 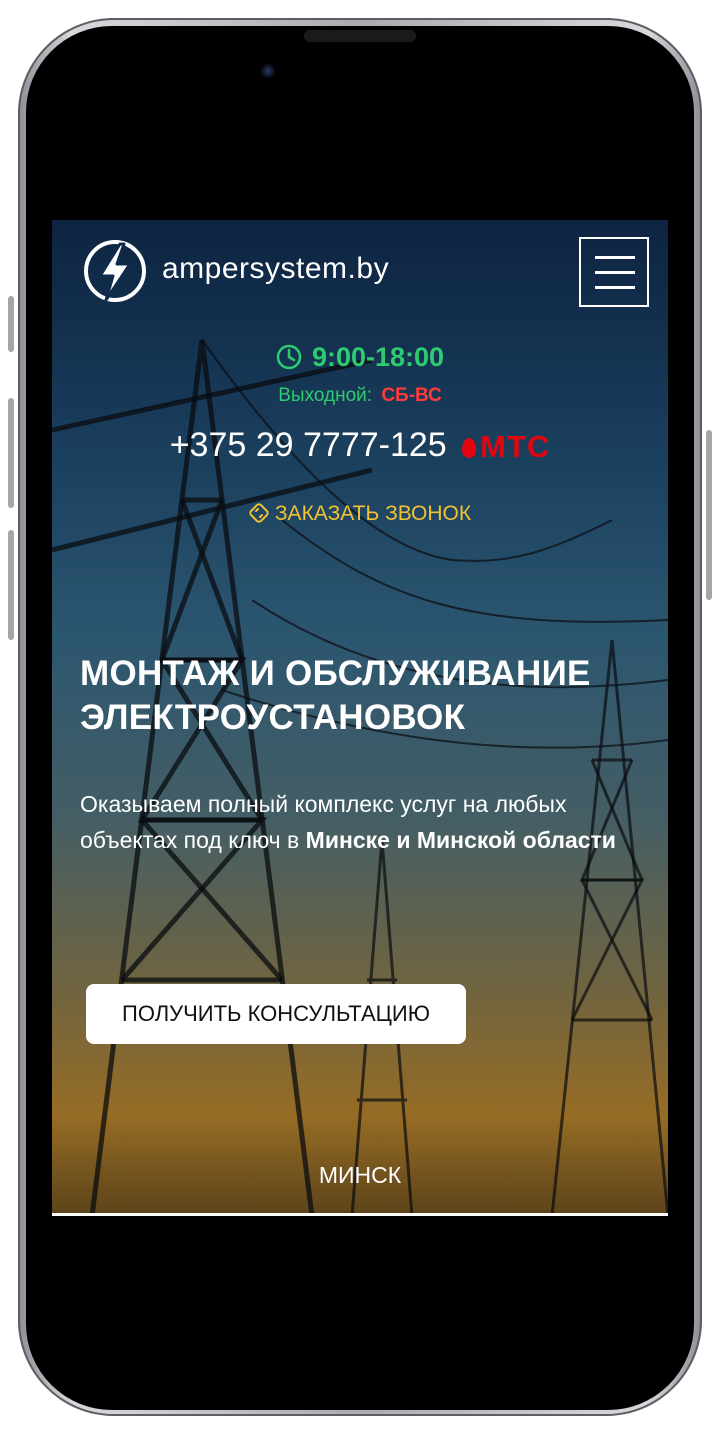 I want to click on day-off: Выходной: СБ-ВС, so click(x=360, y=396).